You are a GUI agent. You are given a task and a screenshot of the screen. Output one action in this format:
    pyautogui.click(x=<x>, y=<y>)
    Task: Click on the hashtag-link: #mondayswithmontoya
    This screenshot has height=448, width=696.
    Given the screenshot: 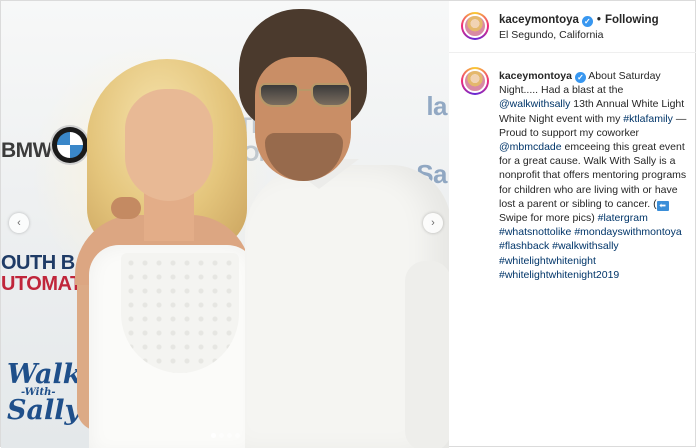 What is the action you would take?
    pyautogui.click(x=627, y=232)
    